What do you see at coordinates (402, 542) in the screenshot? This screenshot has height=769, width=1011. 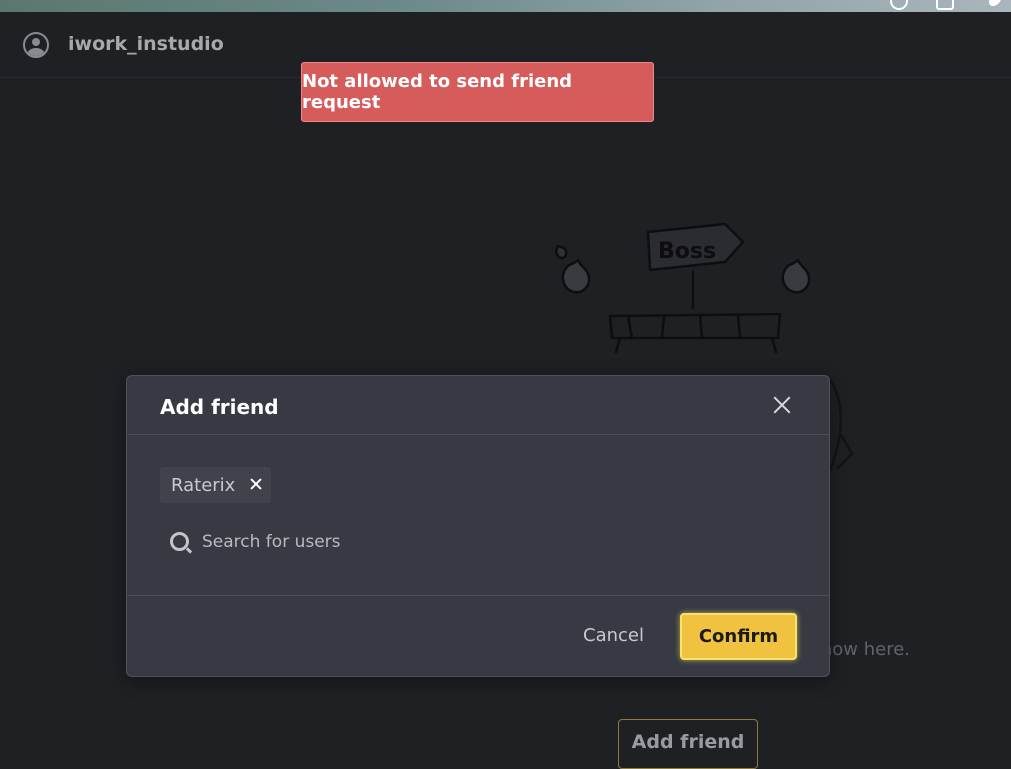 I see `search-input` at bounding box center [402, 542].